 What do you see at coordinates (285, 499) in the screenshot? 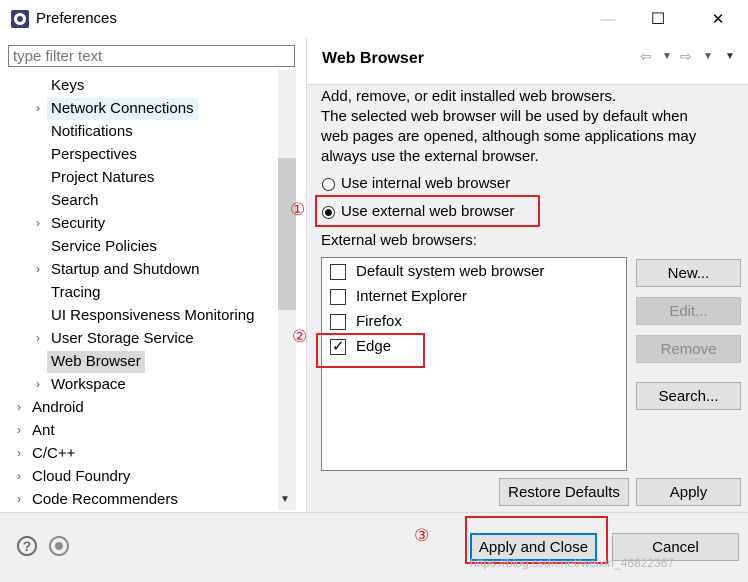
I see `scroll-down-icon: ▼` at bounding box center [285, 499].